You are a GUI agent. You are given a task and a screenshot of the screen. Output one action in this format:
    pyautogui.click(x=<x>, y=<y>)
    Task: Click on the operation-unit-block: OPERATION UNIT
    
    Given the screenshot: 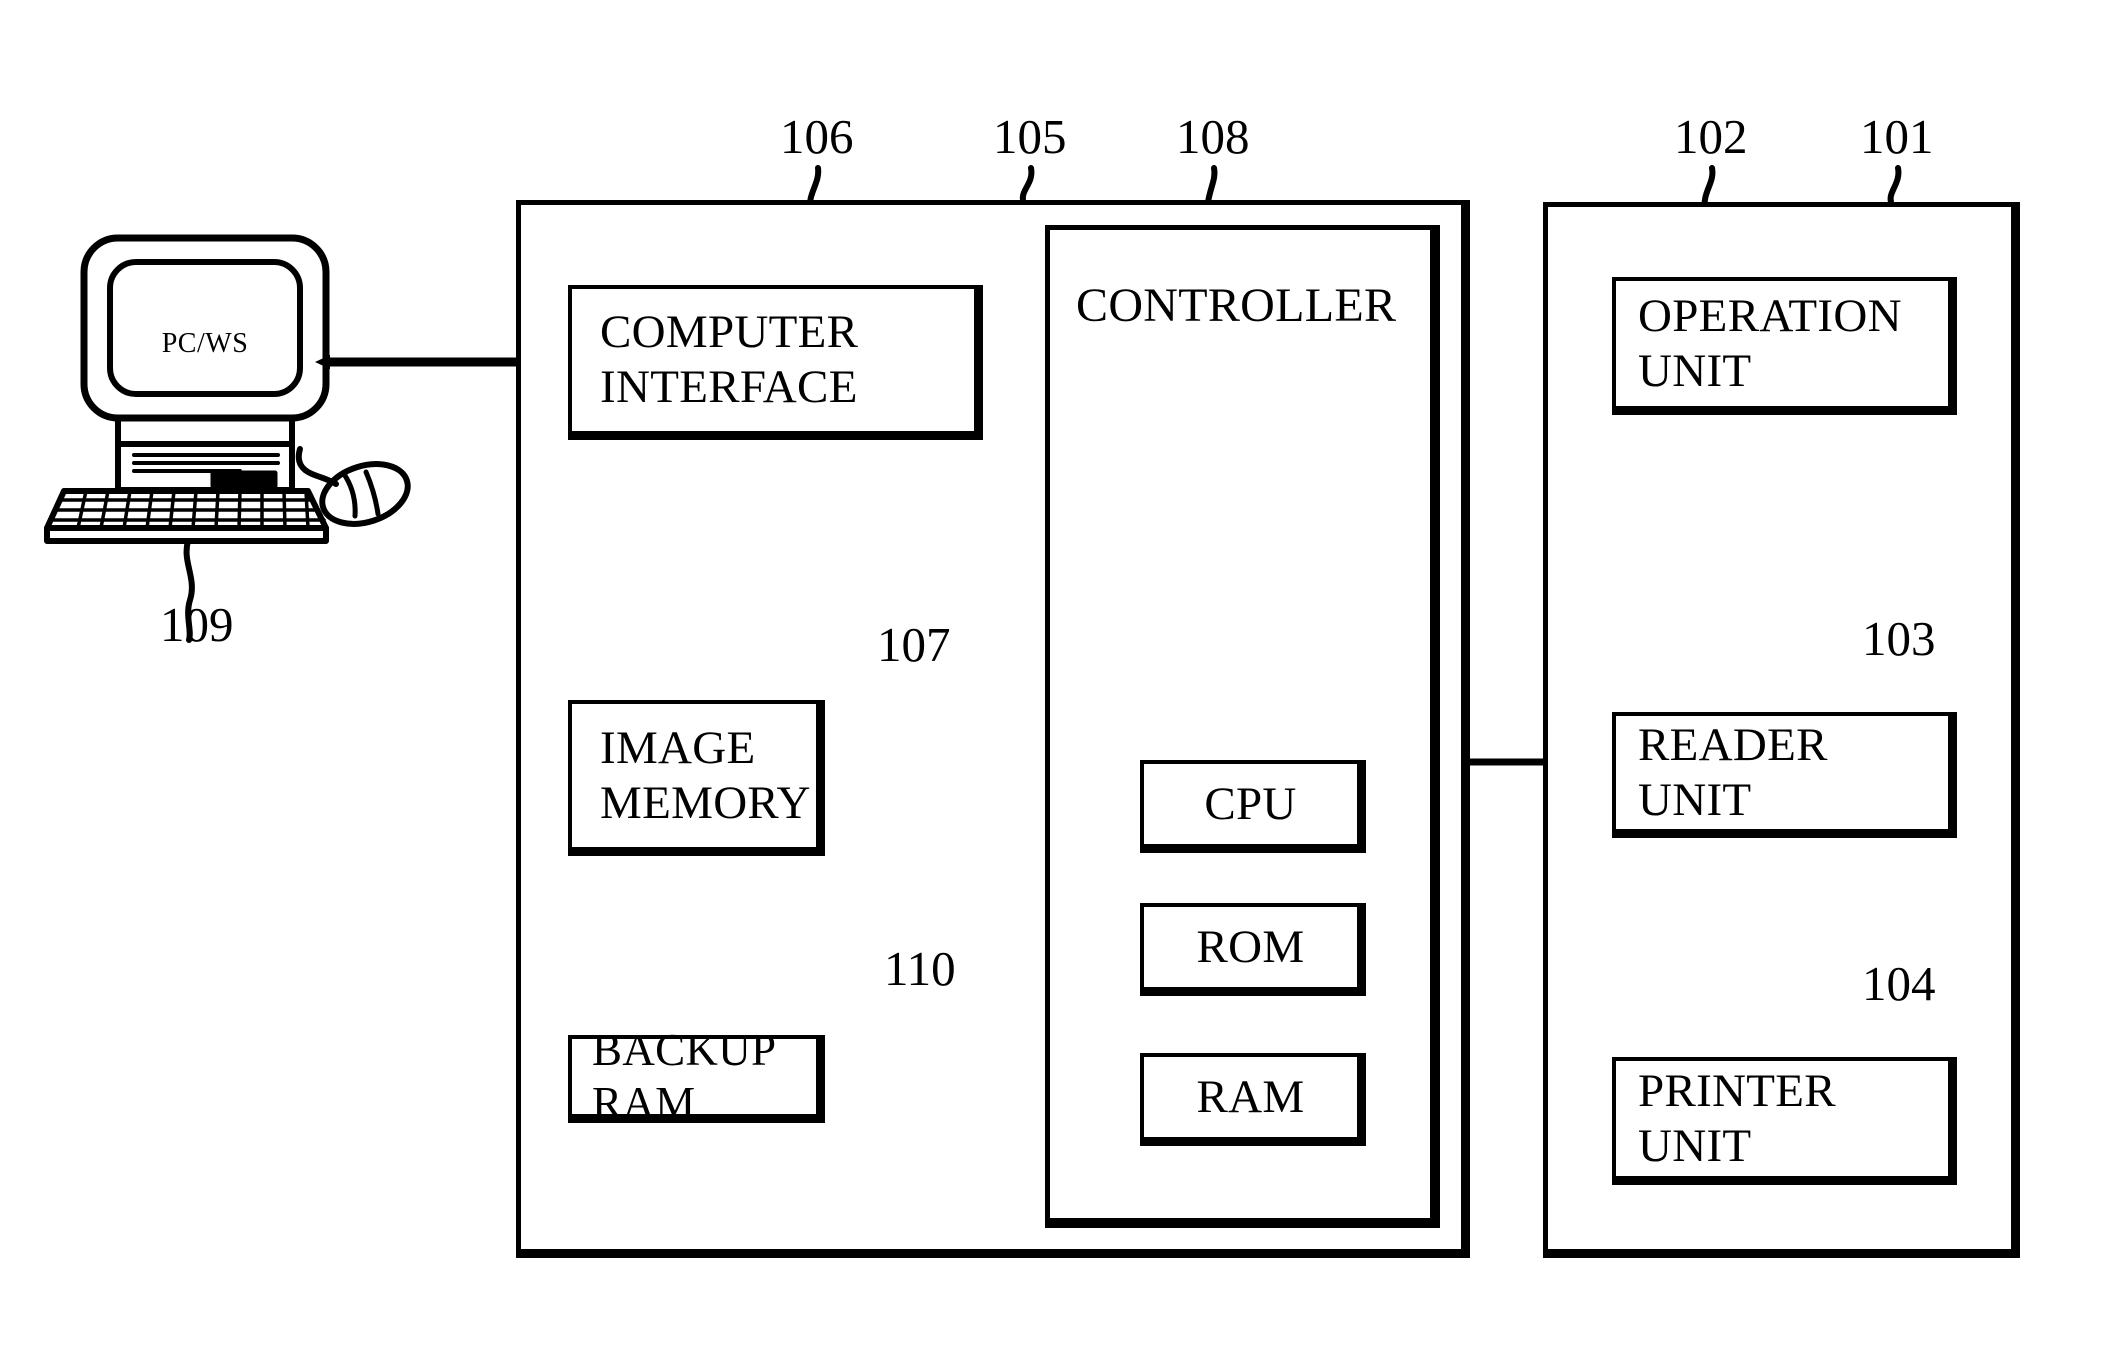 What is the action you would take?
    pyautogui.click(x=1784, y=346)
    